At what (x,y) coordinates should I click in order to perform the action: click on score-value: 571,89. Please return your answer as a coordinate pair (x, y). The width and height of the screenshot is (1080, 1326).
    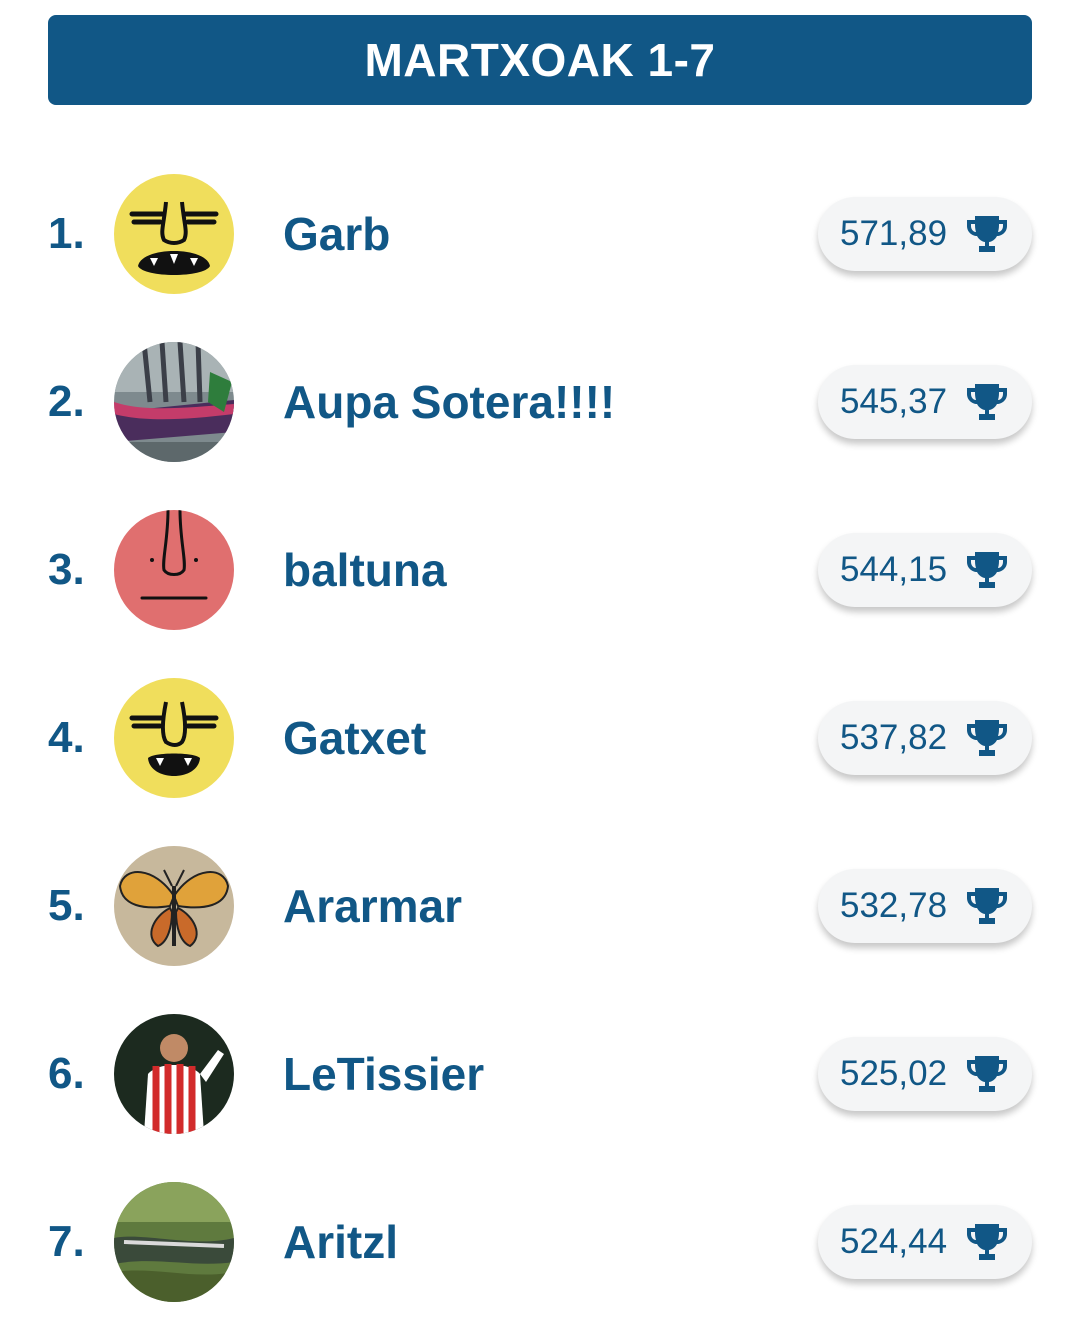
    Looking at the image, I should click on (894, 233).